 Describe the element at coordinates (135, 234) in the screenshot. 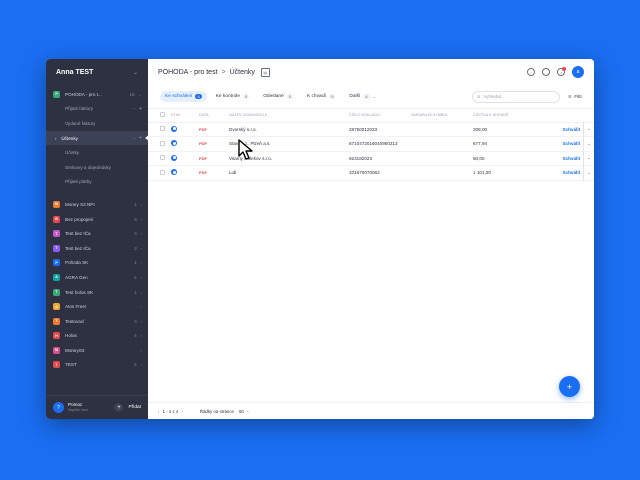

I see `company-count: 3` at that location.